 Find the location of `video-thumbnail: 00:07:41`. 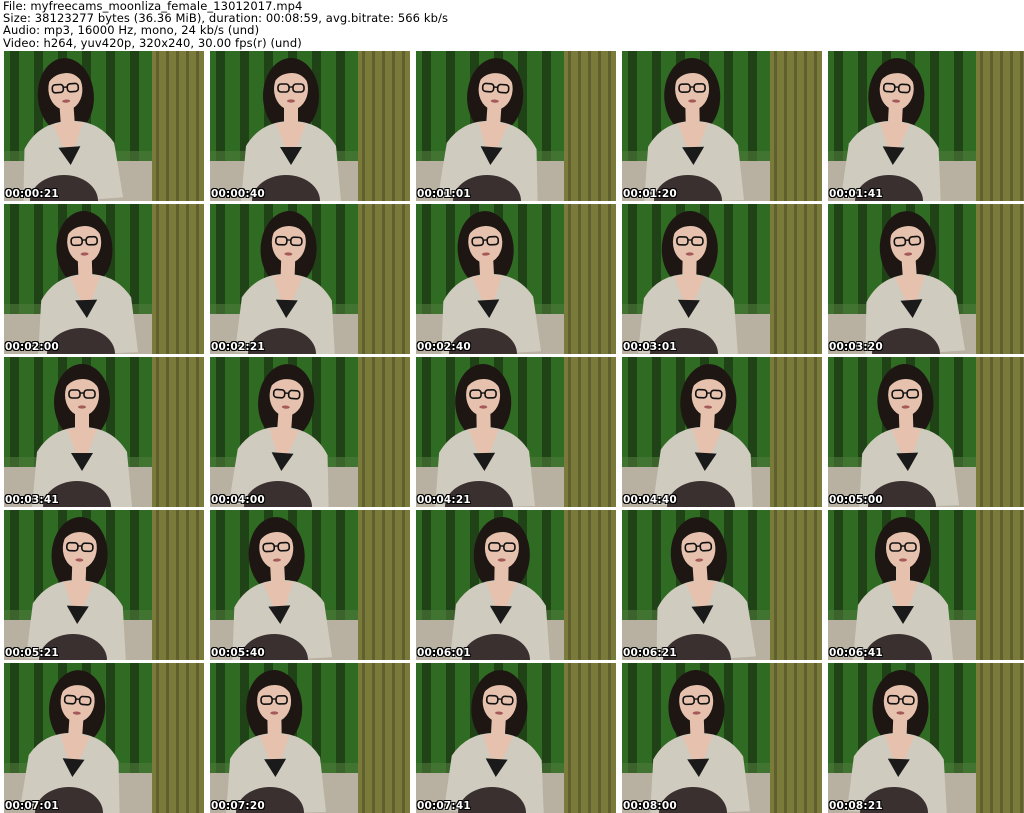

video-thumbnail: 00:07:41 is located at coordinates (516, 738).